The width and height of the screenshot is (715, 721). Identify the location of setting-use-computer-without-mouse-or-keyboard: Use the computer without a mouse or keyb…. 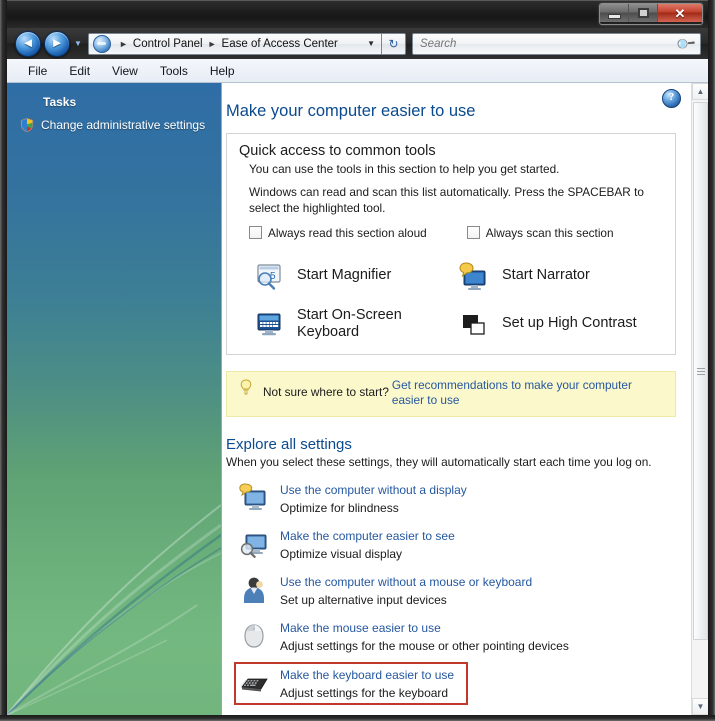
(460, 590).